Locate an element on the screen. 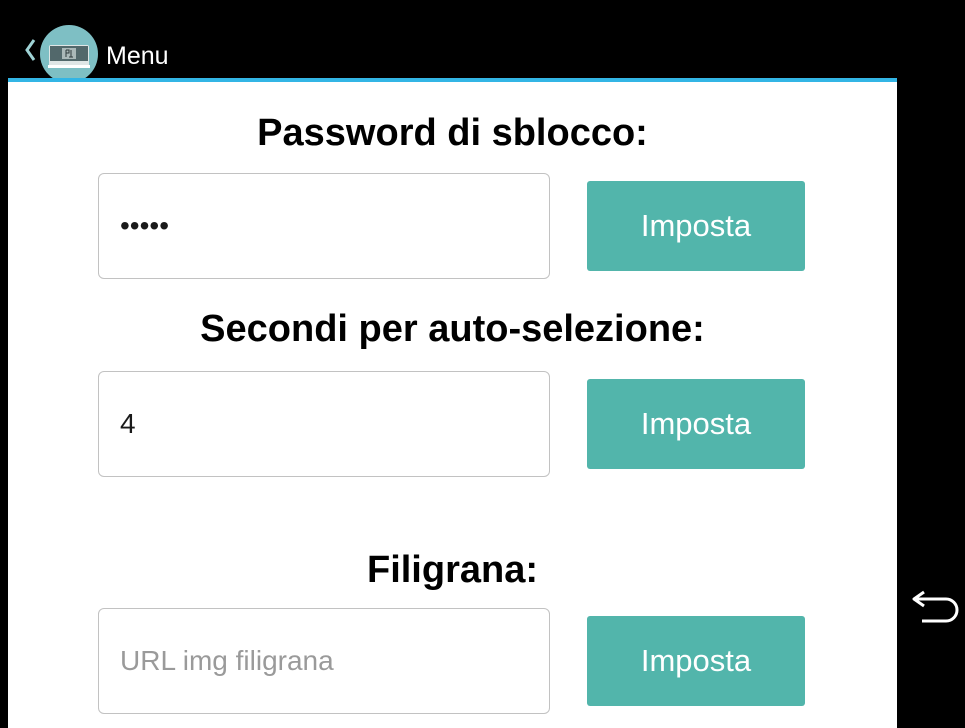 The height and width of the screenshot is (728, 965). back-icon is located at coordinates (936, 608).